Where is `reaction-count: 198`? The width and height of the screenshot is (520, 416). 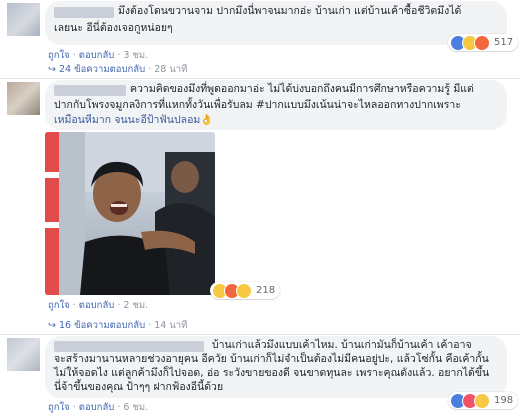 reaction-count: 198 is located at coordinates (504, 400).